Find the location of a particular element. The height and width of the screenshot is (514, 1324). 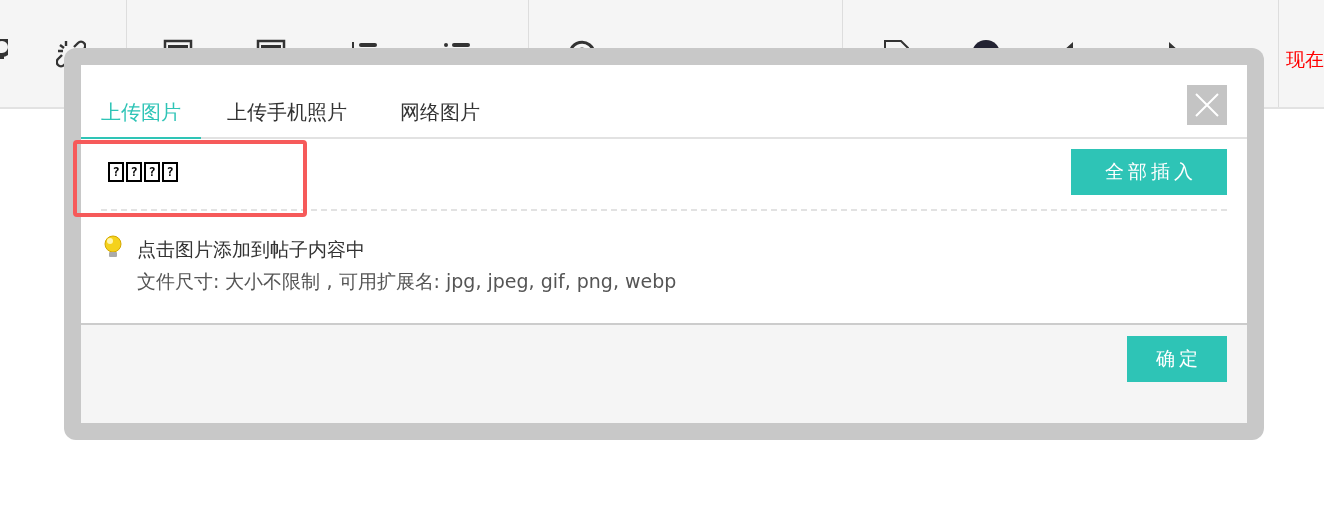

insert-all-button: 全部插入 is located at coordinates (1149, 172).